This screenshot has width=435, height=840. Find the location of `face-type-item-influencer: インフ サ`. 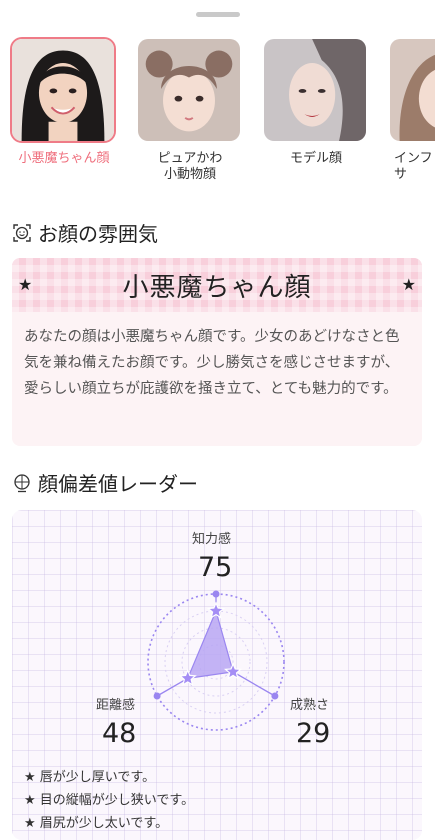

face-type-item-influencer: インフ サ is located at coordinates (411, 110).